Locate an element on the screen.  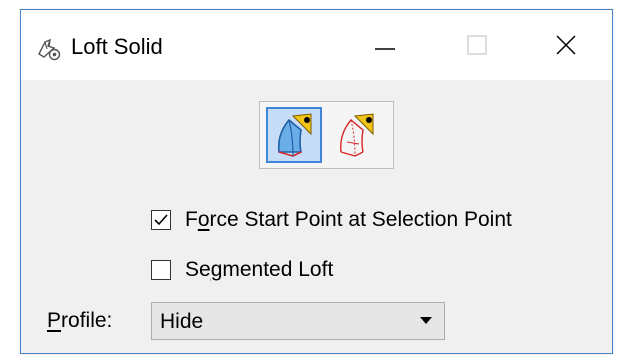
close-button is located at coordinates (566, 45).